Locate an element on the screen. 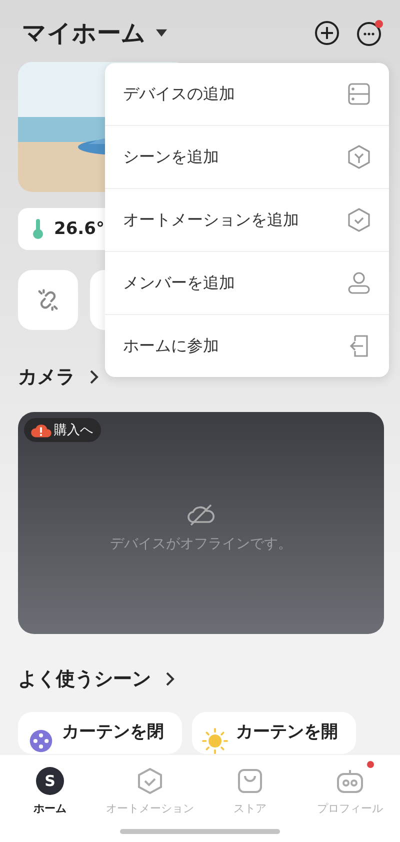 Image resolution: width=400 pixels, height=842 pixels. tab: S ホーム is located at coordinates (50, 788).